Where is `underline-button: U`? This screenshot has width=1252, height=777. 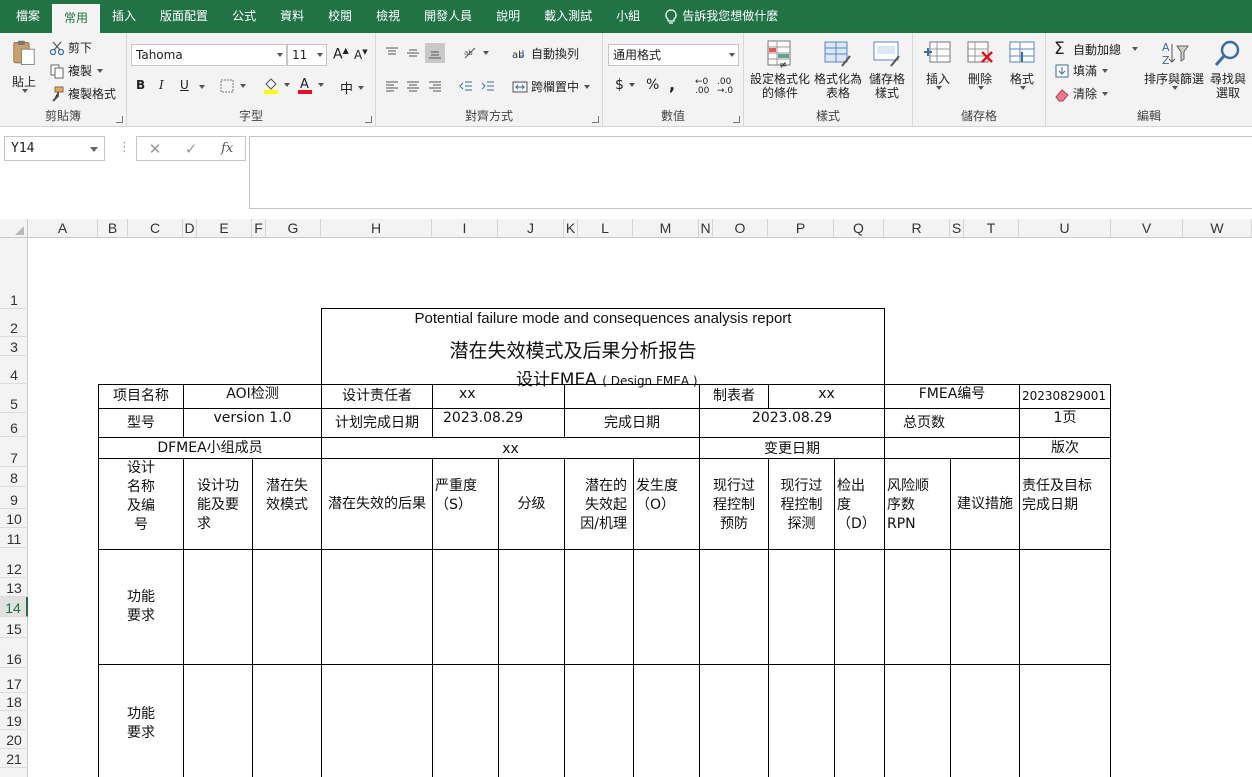 underline-button: U is located at coordinates (184, 85).